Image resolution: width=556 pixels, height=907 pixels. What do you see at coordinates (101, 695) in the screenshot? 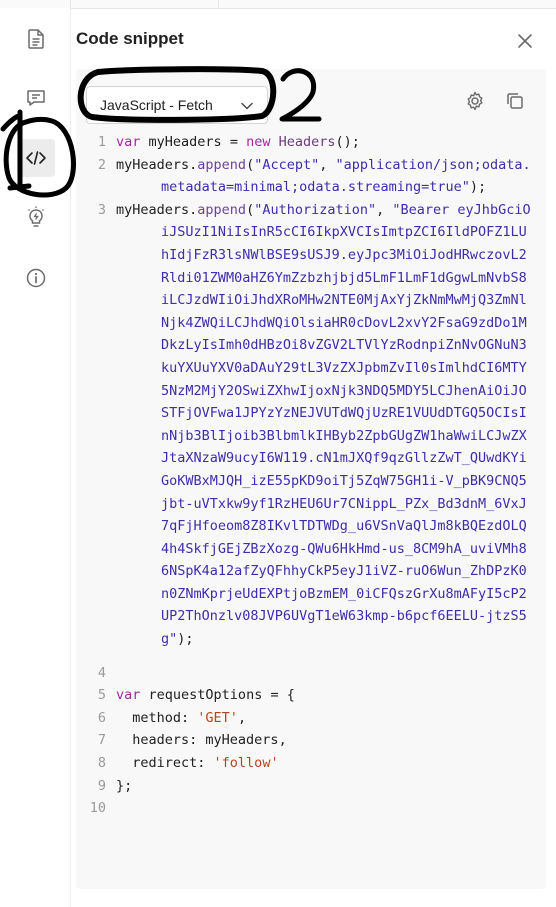
I see `line-number: 5` at bounding box center [101, 695].